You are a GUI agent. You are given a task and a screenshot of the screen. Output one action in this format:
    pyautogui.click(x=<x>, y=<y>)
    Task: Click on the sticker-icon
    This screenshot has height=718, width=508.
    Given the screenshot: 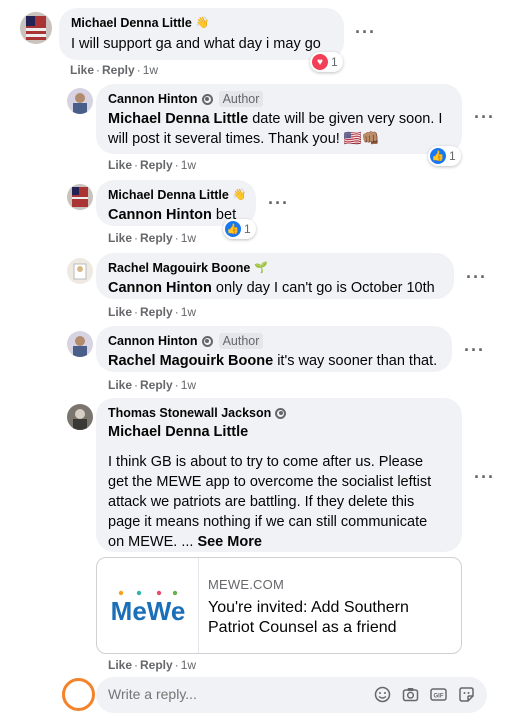 What is the action you would take?
    pyautogui.click(x=466, y=694)
    